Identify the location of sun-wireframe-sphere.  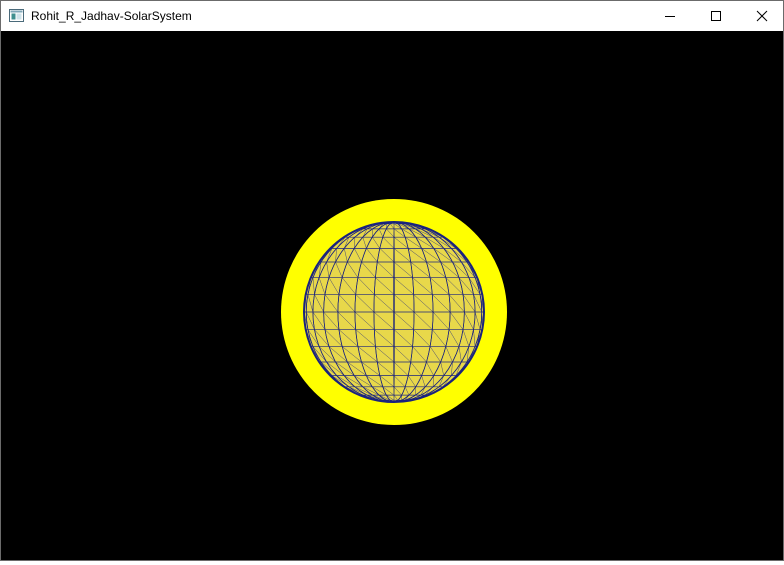
(394, 312).